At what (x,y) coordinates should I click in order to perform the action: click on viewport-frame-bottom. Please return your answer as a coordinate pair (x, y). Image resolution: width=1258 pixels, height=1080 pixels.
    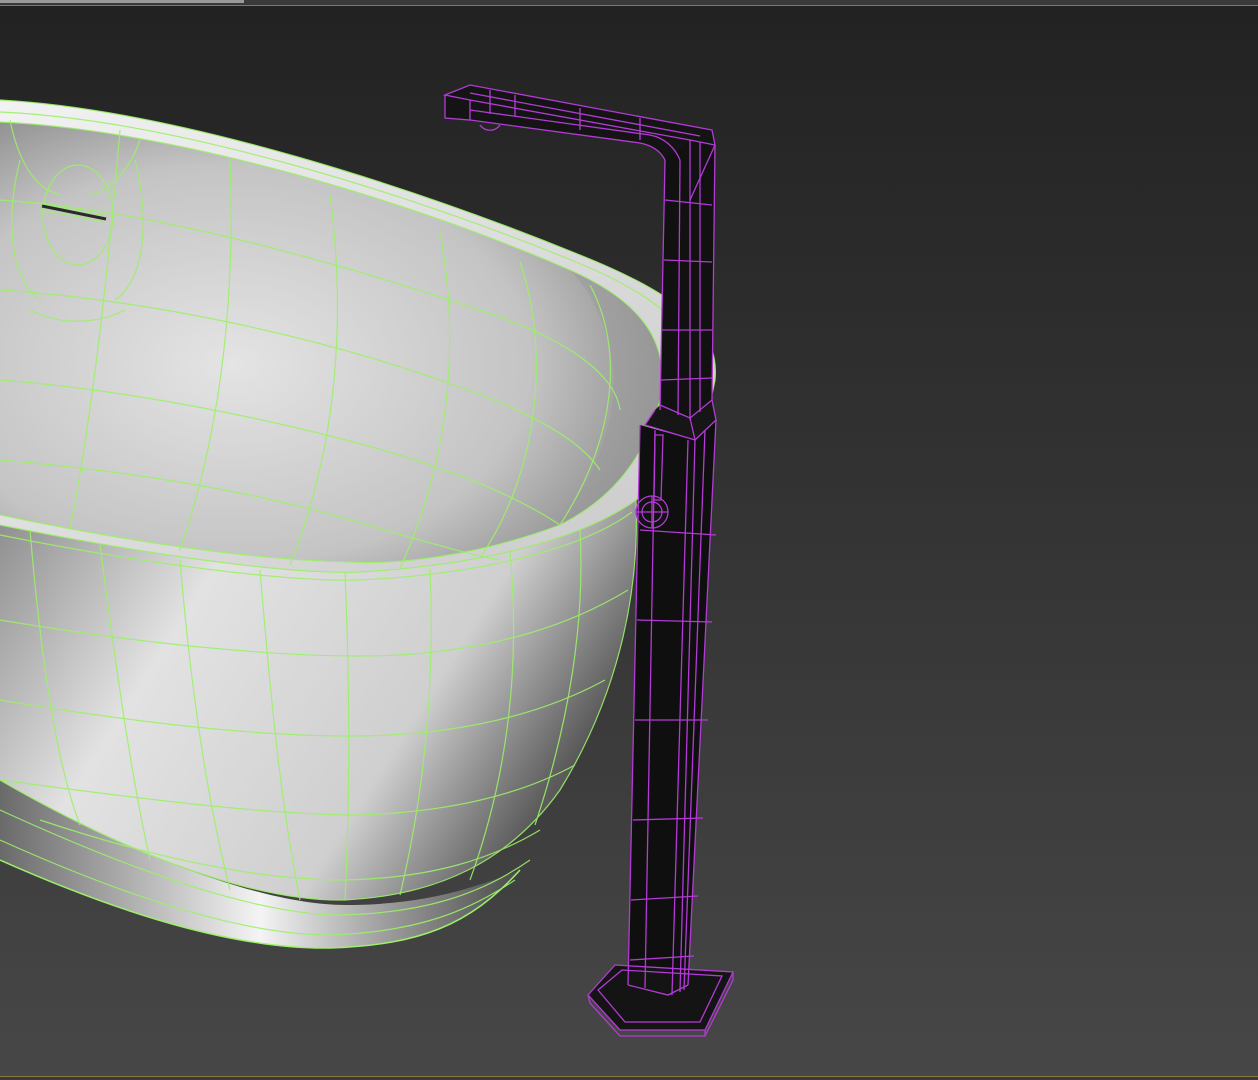
    Looking at the image, I should click on (629, 1078).